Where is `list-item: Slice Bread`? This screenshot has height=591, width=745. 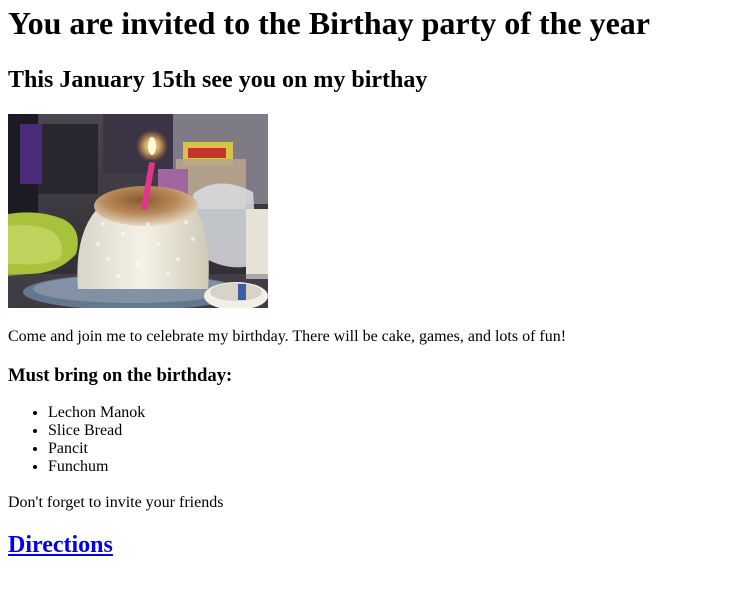 list-item: Slice Bread is located at coordinates (392, 431).